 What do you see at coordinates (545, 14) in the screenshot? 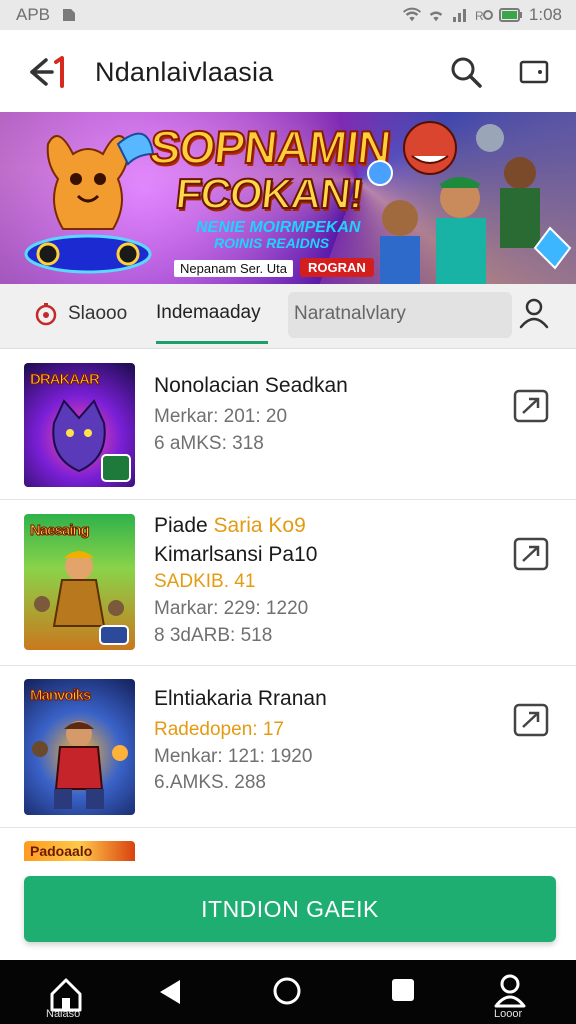
I see `clock: 1:08` at bounding box center [545, 14].